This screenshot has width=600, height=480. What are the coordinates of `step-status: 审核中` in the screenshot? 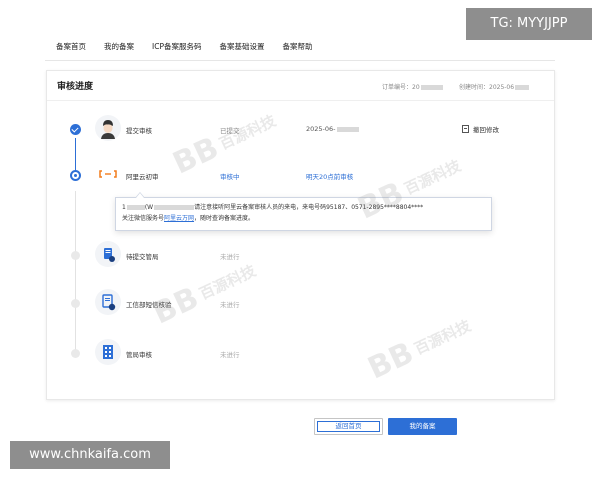 It's located at (230, 177).